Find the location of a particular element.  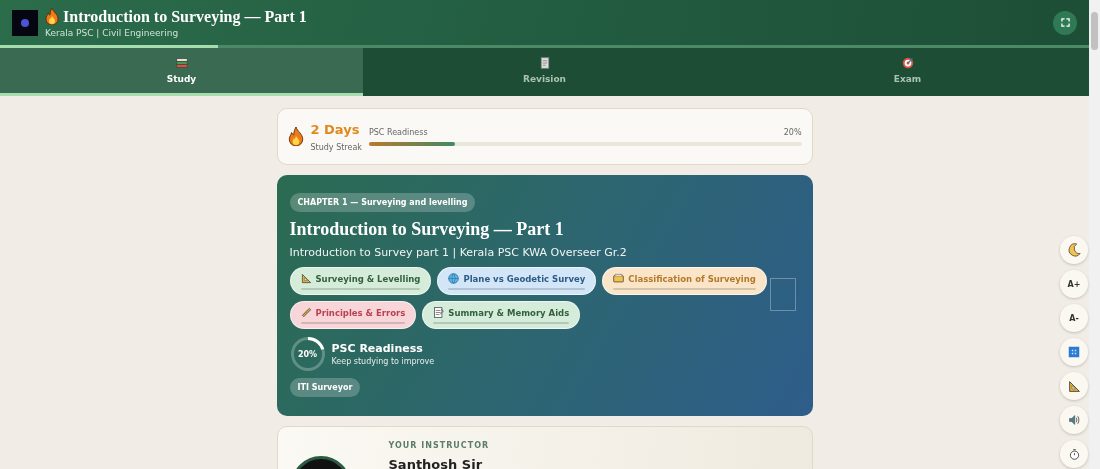

chapter-title: Introduction to Surveying — Part 1 is located at coordinates (427, 229).